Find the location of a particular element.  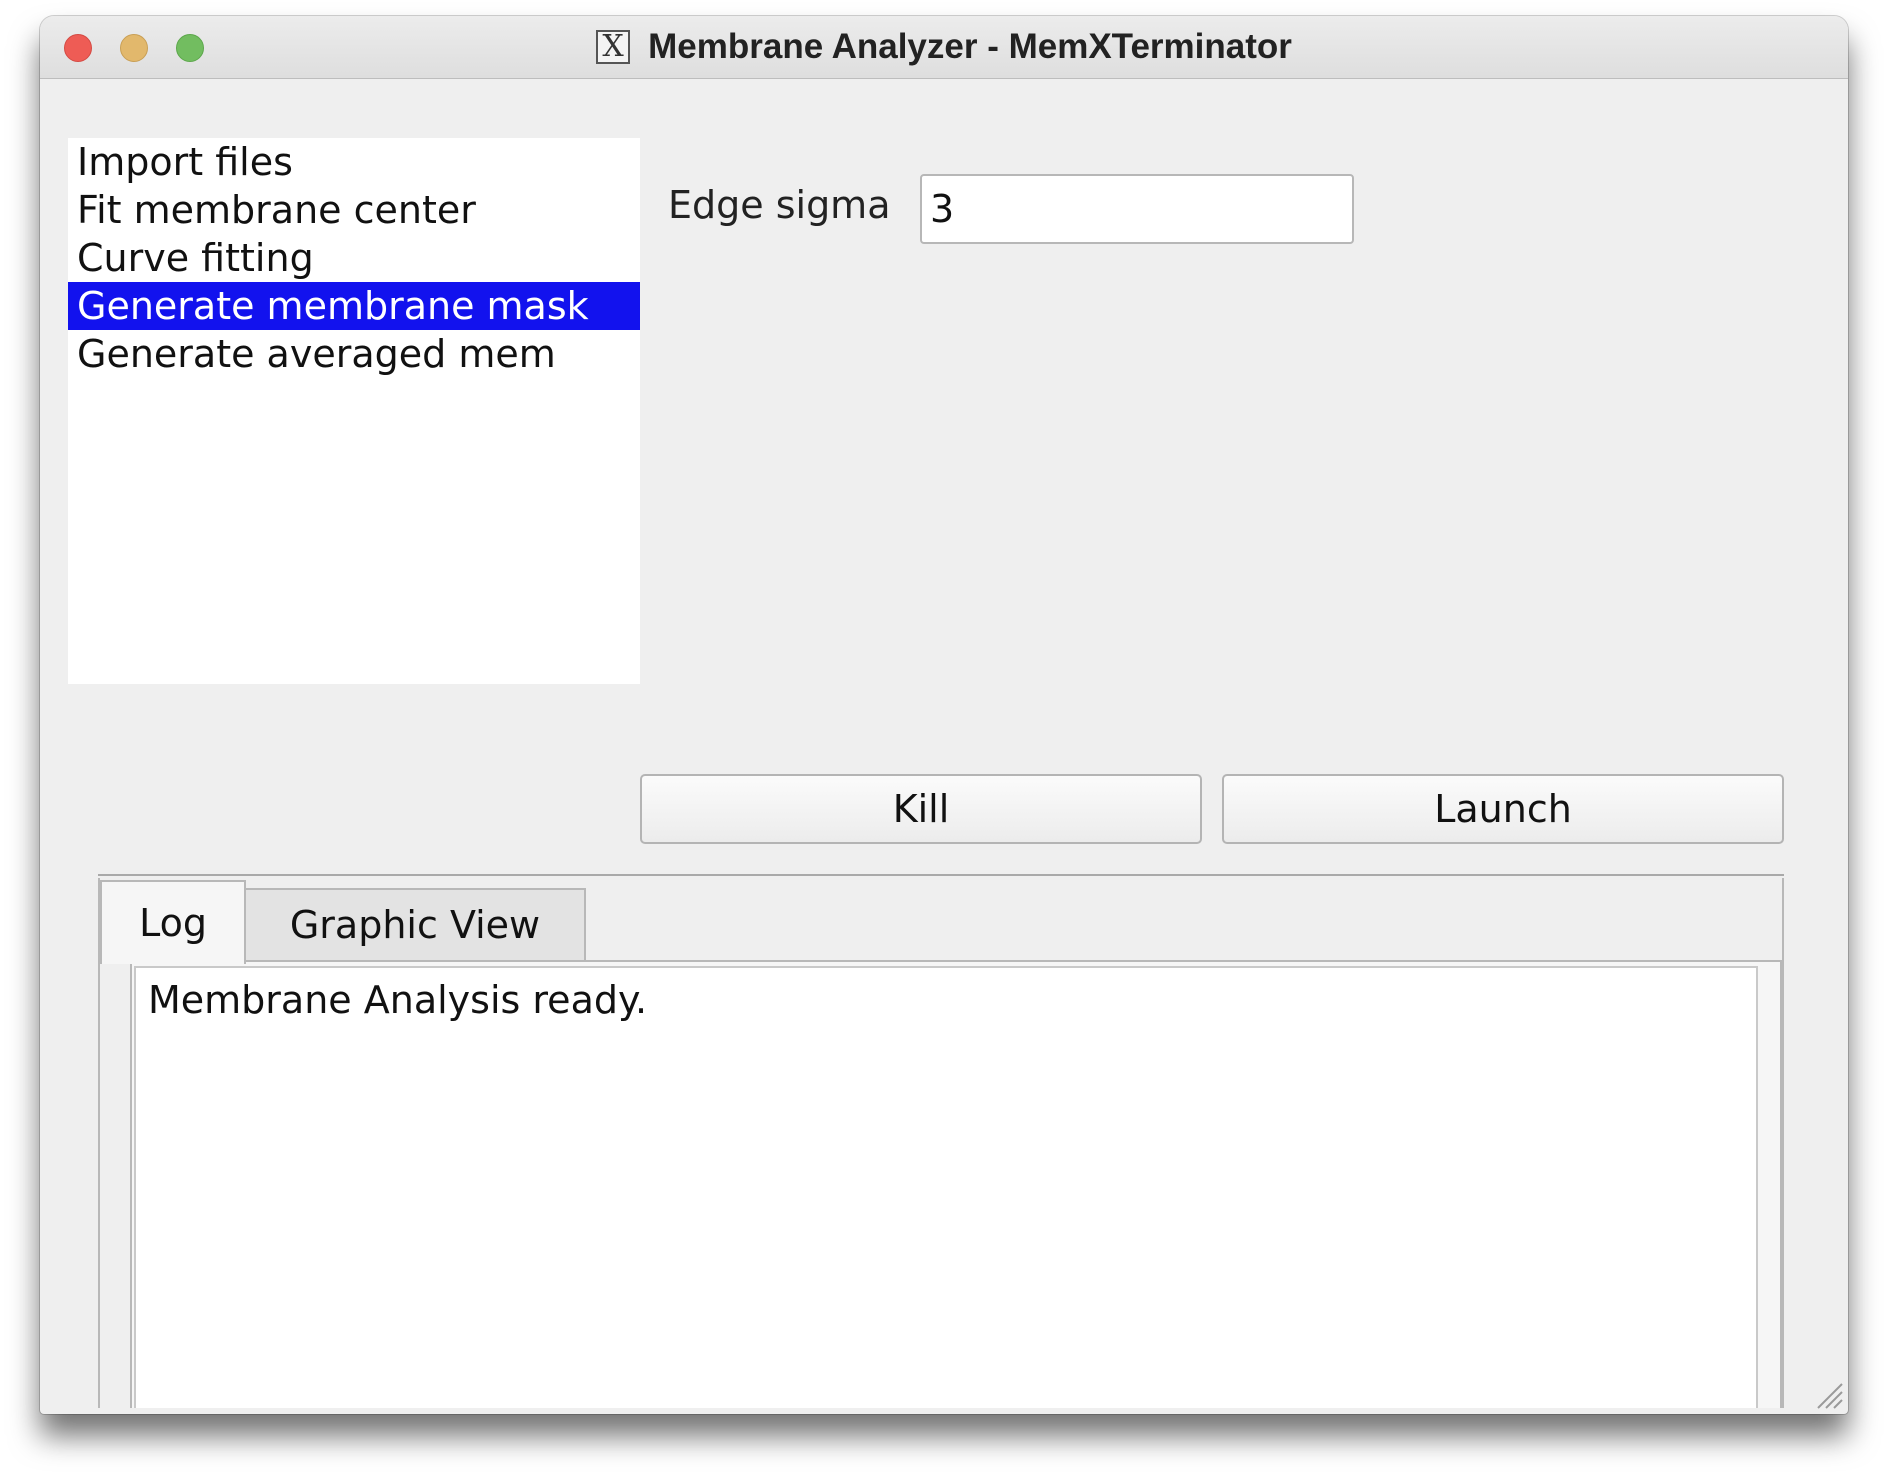

tab-log: Log is located at coordinates (173, 922).